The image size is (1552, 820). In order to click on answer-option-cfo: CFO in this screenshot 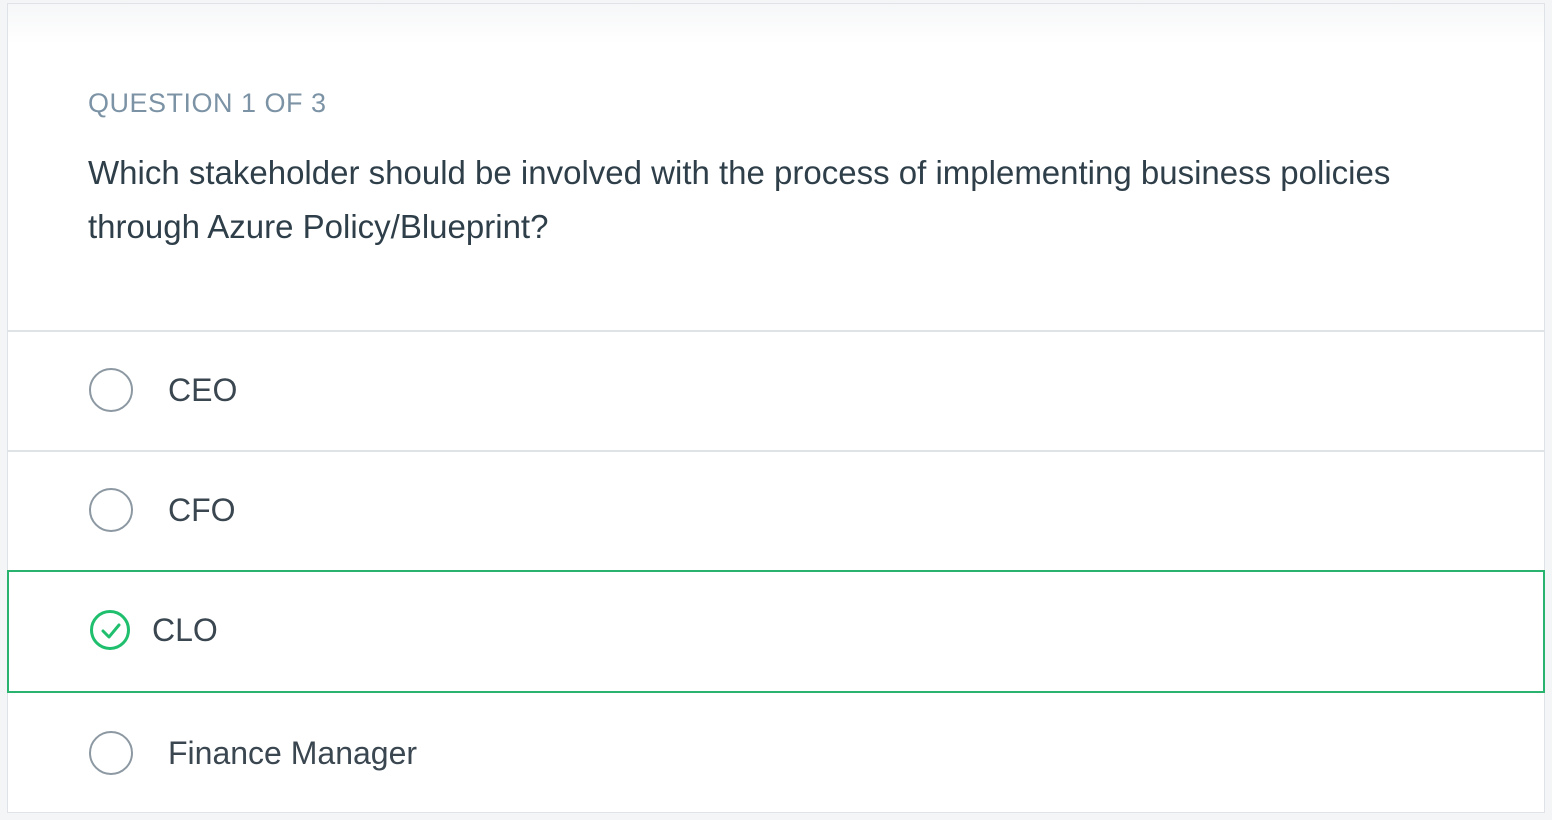, I will do `click(776, 509)`.